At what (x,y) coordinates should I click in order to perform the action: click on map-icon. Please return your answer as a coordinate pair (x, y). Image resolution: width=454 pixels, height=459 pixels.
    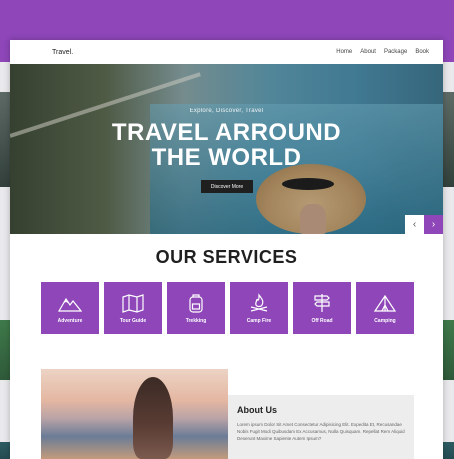
    Looking at the image, I should click on (133, 303).